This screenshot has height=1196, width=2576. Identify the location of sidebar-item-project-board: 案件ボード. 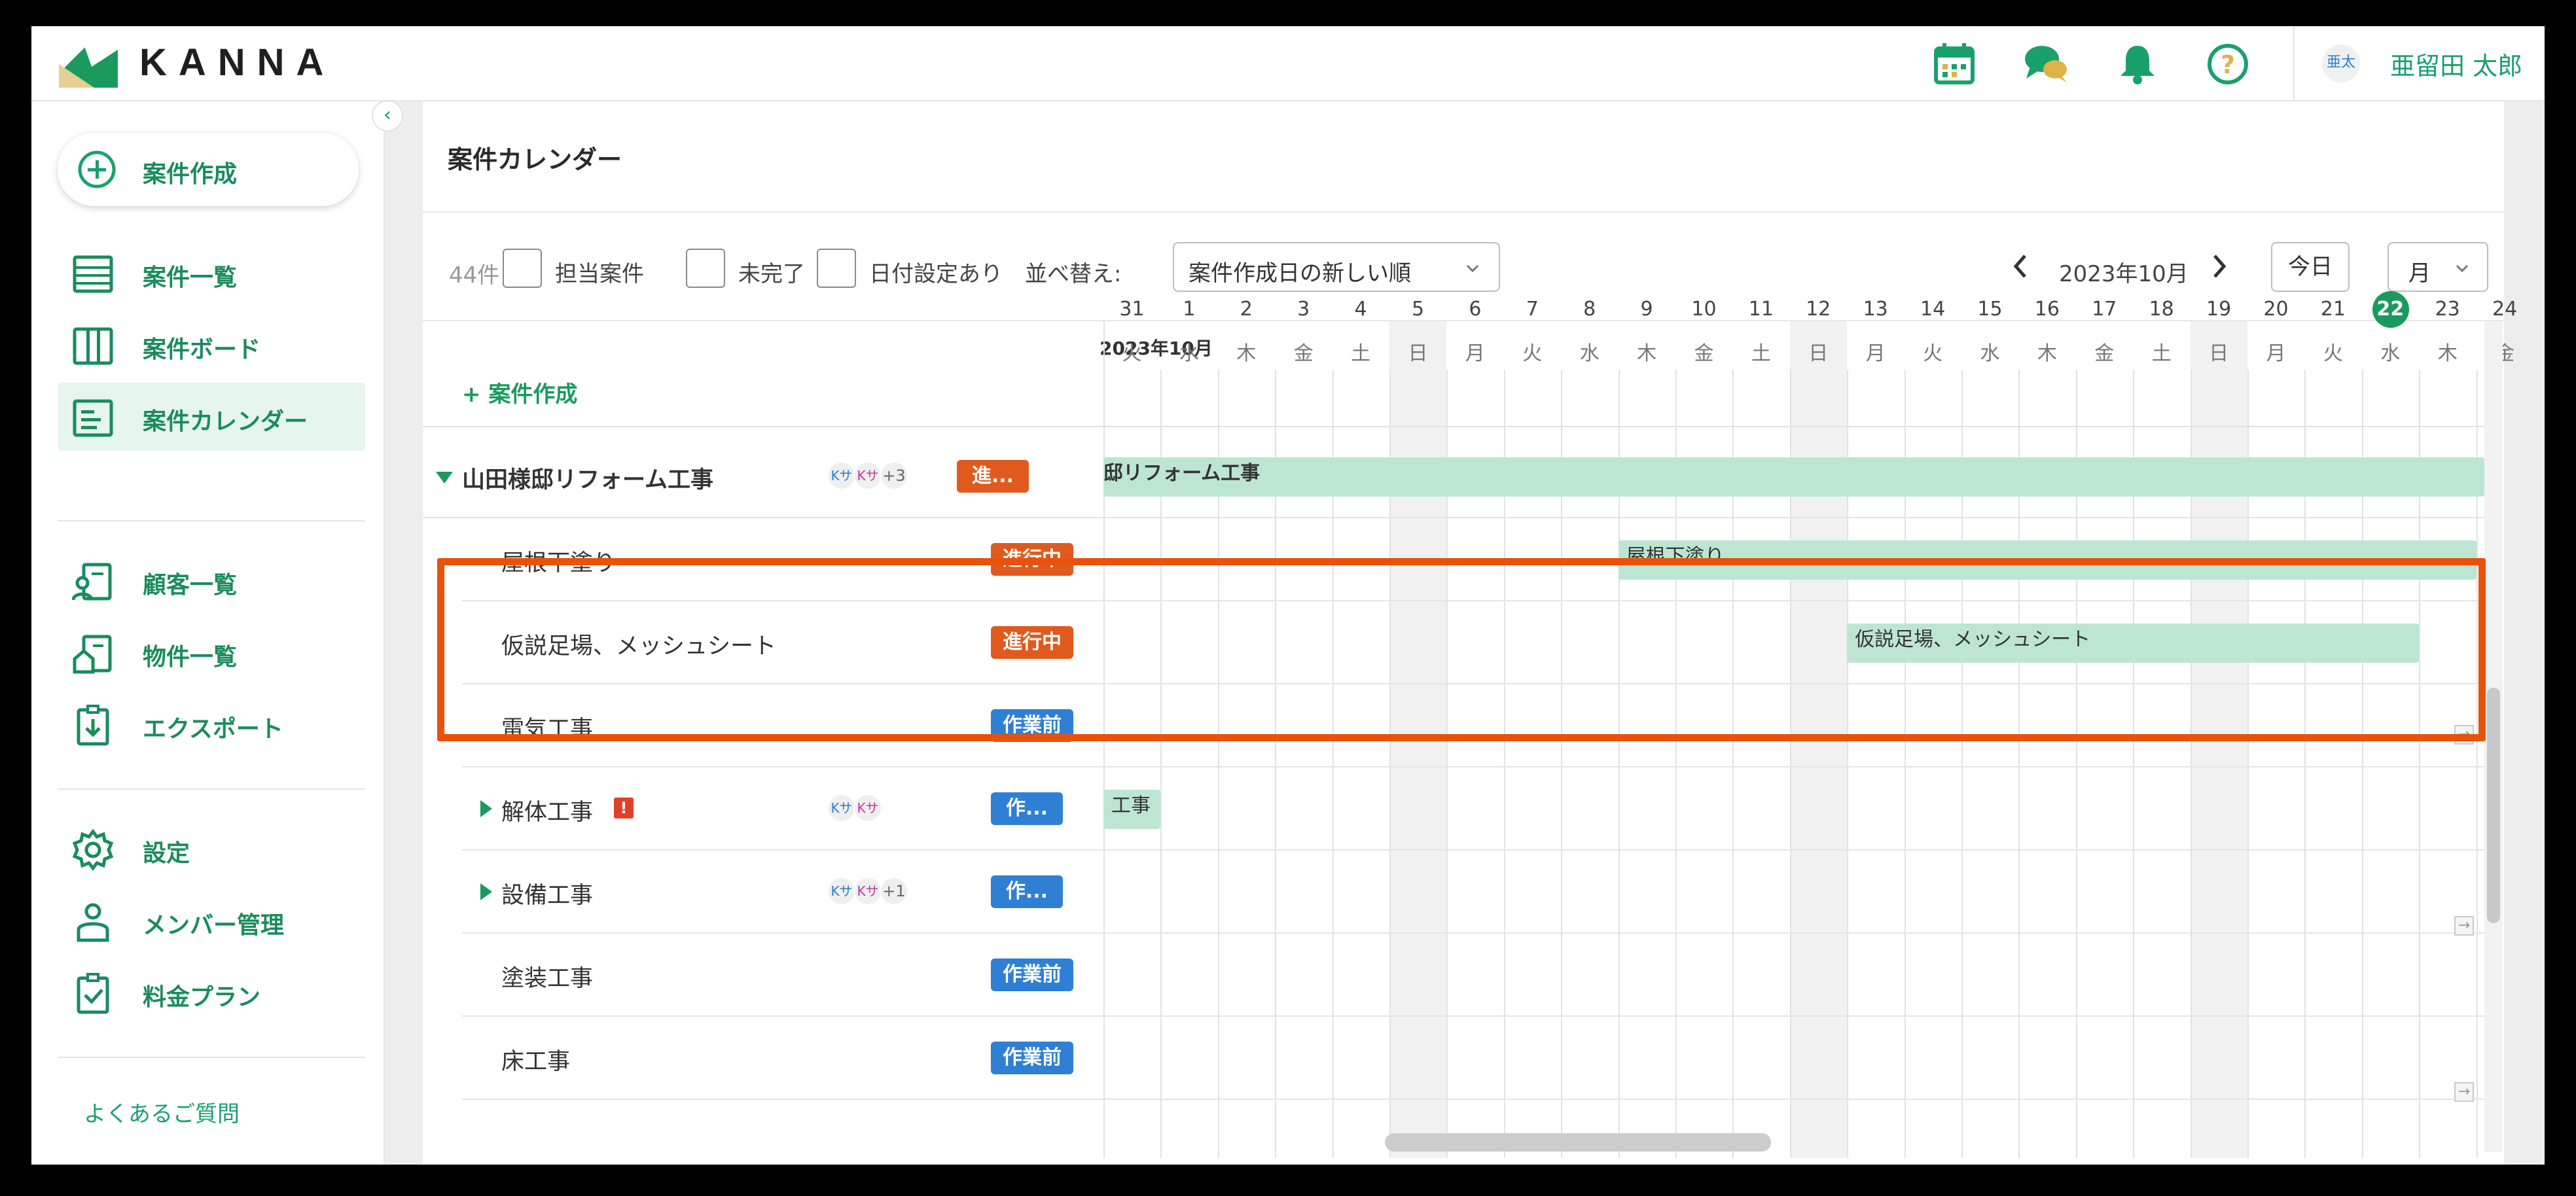
(211, 345).